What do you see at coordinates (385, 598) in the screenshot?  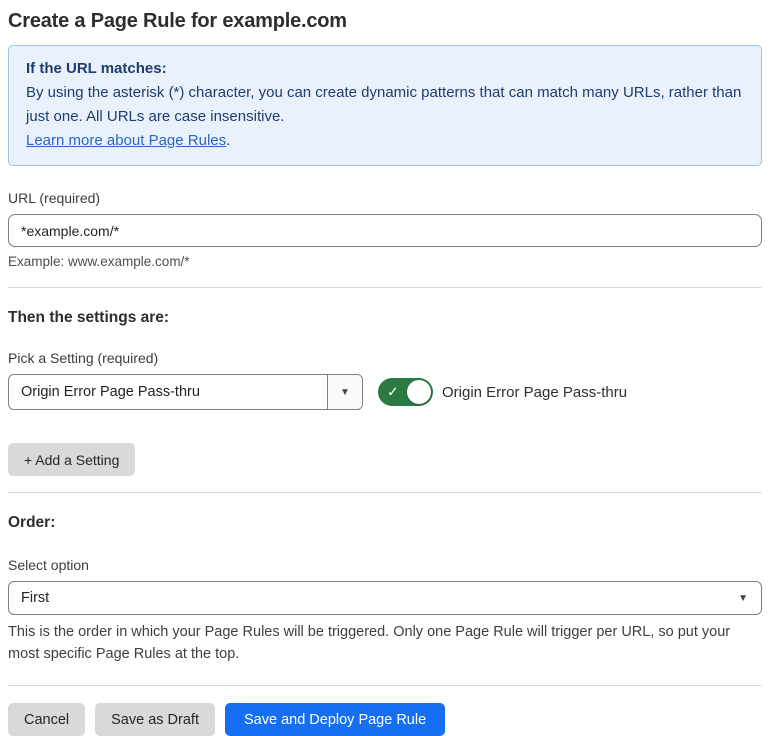 I see `order-select: First ▼` at bounding box center [385, 598].